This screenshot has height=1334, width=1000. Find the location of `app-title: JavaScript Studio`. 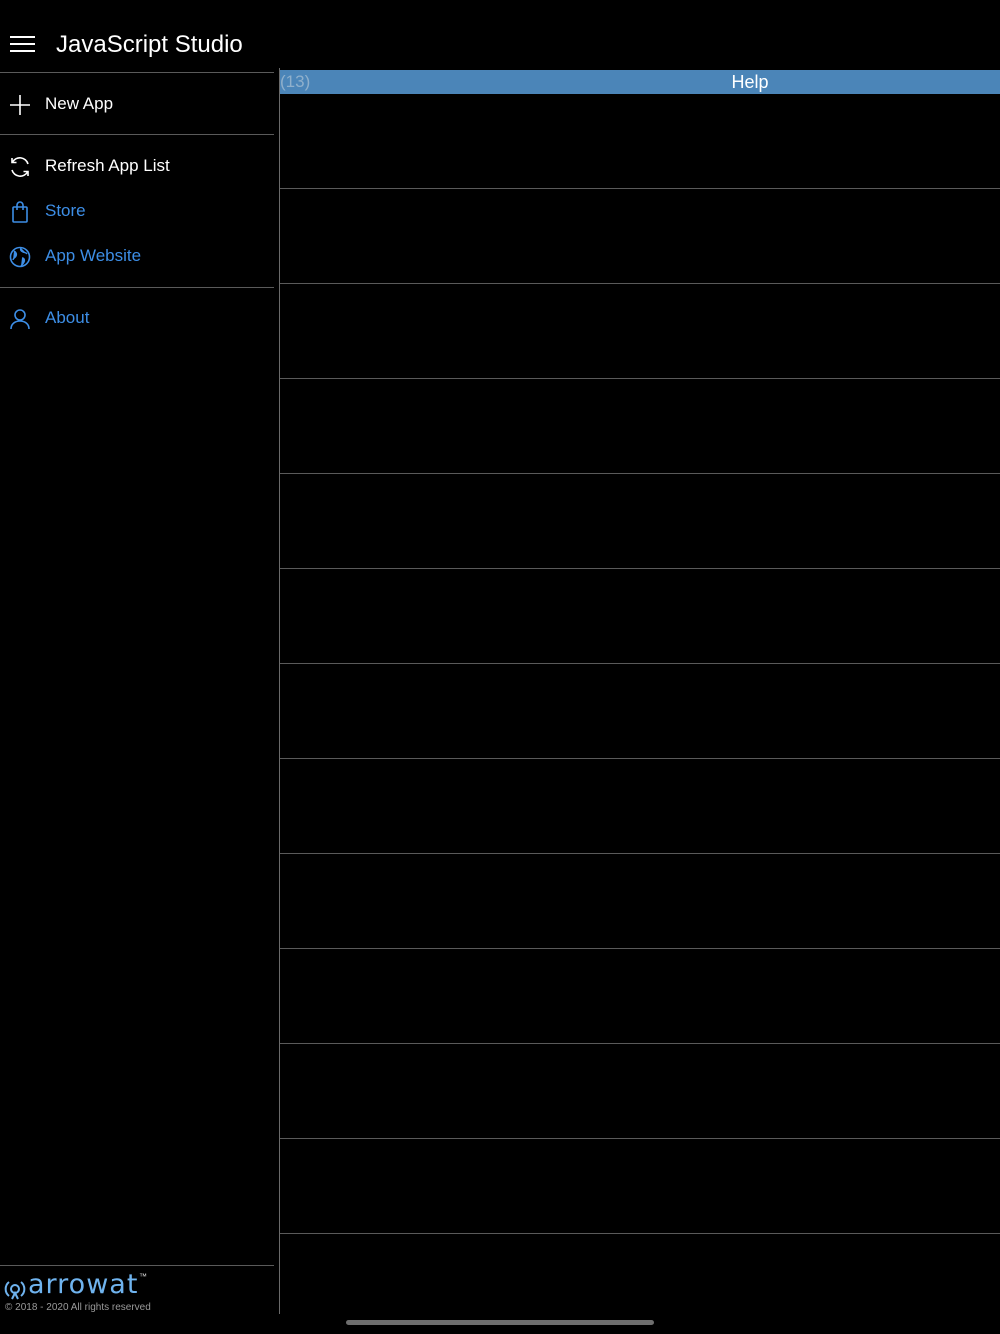

app-title: JavaScript Studio is located at coordinates (149, 44).